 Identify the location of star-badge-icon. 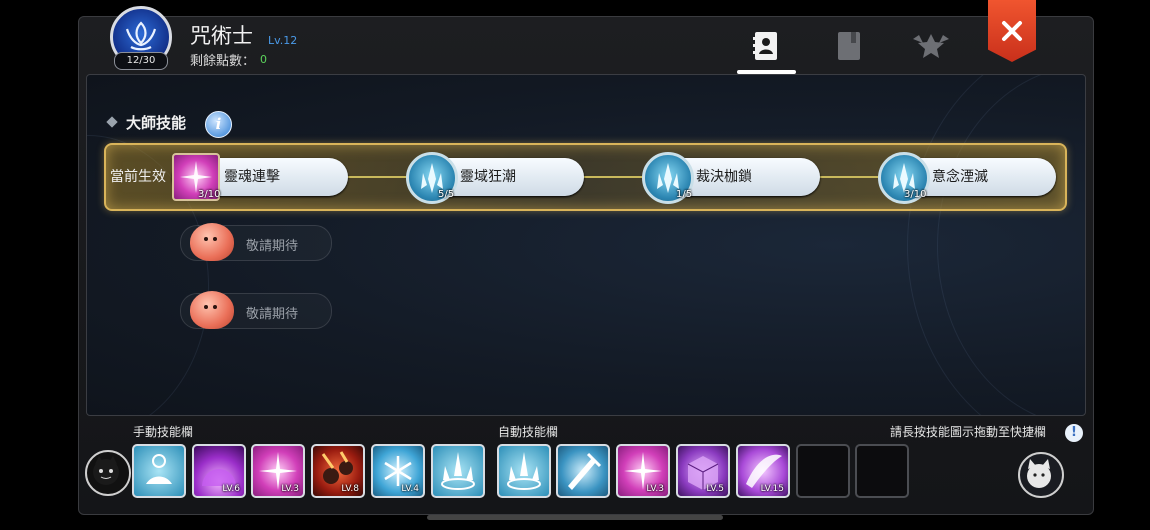
(931, 46).